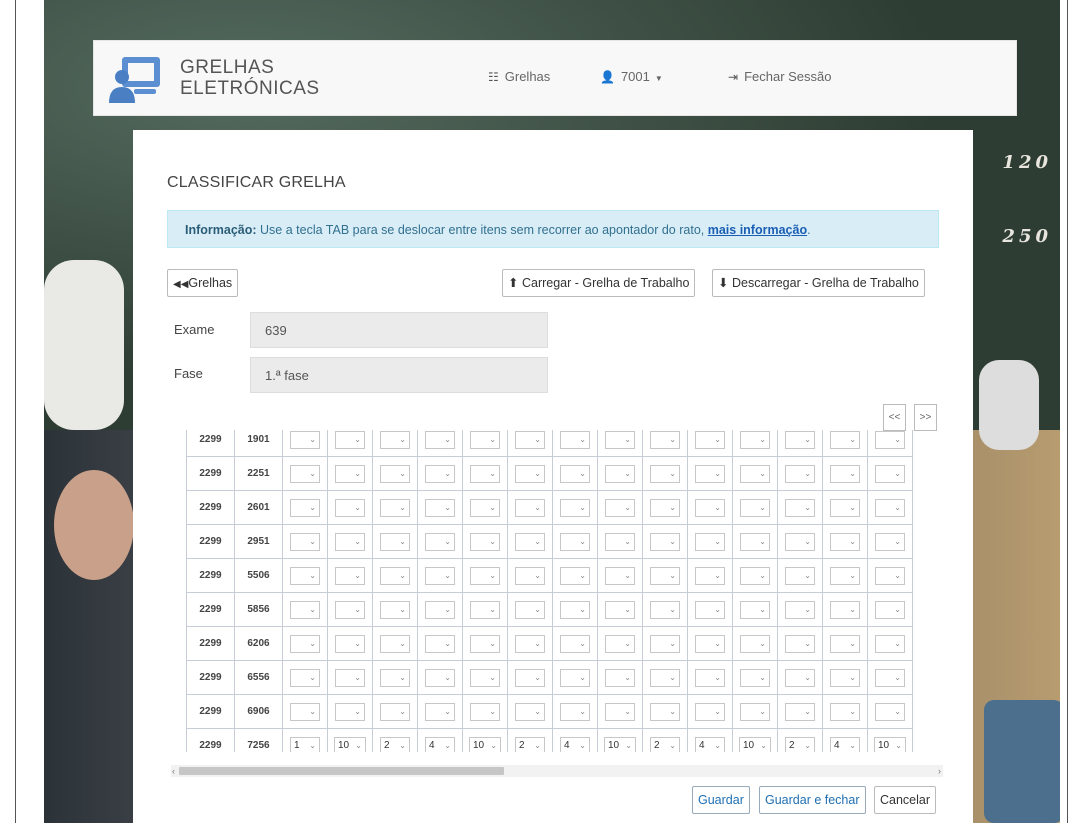 Image resolution: width=1083 pixels, height=823 pixels. What do you see at coordinates (894, 417) in the screenshot?
I see `page-prev-button: <<` at bounding box center [894, 417].